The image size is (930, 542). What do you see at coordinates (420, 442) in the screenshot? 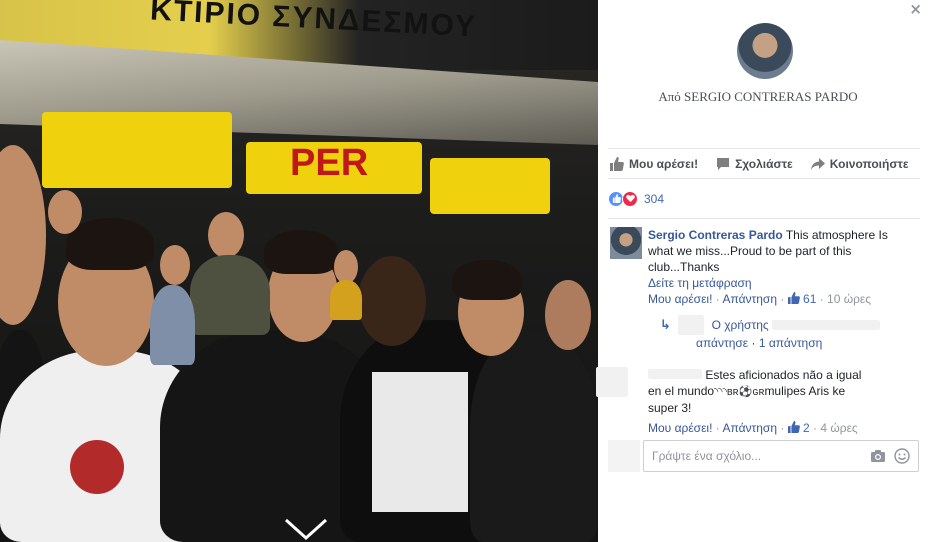
I see `white-tank-top` at bounding box center [420, 442].